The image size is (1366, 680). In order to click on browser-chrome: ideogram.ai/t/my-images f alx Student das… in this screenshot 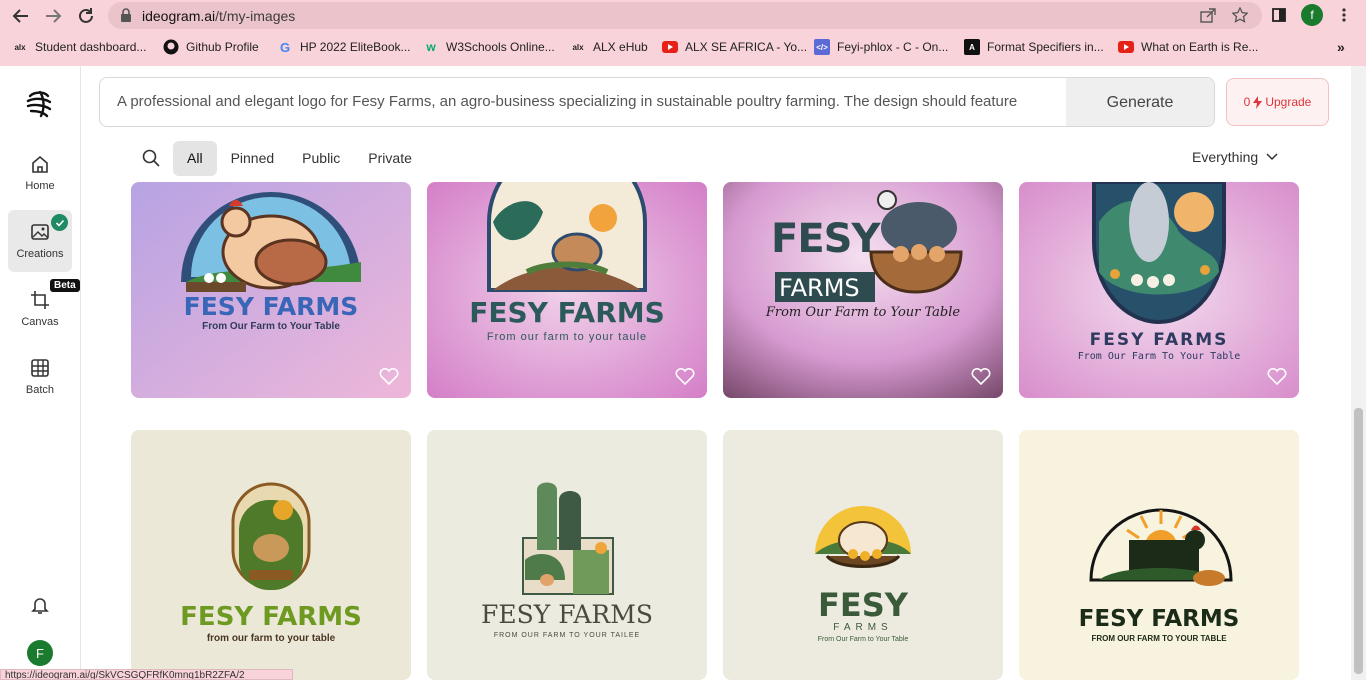, I will do `click(683, 33)`.